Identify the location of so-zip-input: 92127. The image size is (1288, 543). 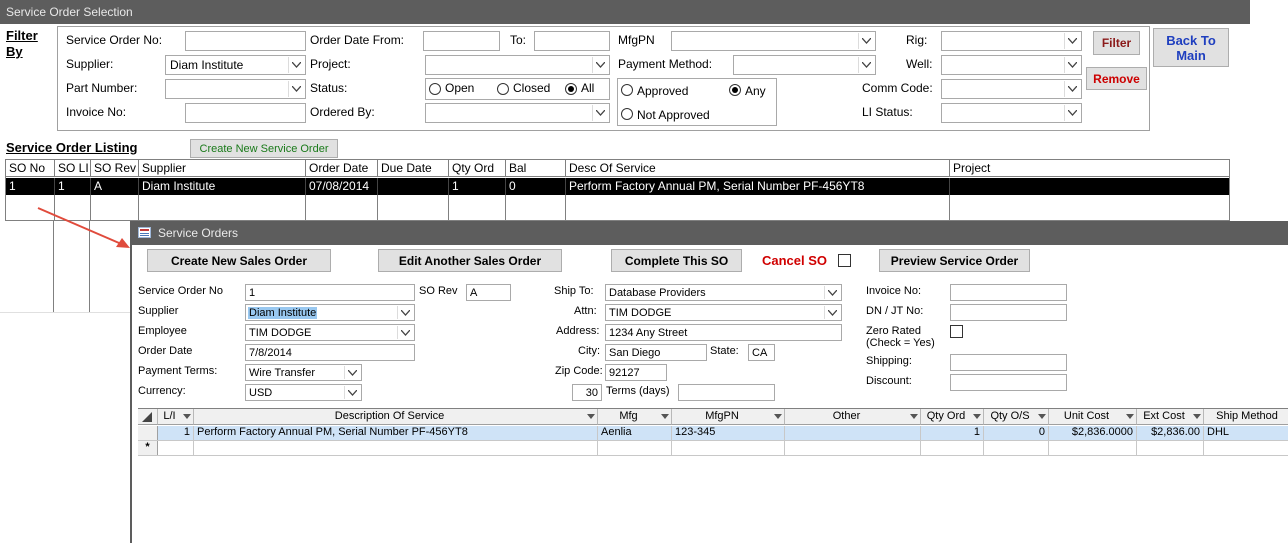
(636, 372).